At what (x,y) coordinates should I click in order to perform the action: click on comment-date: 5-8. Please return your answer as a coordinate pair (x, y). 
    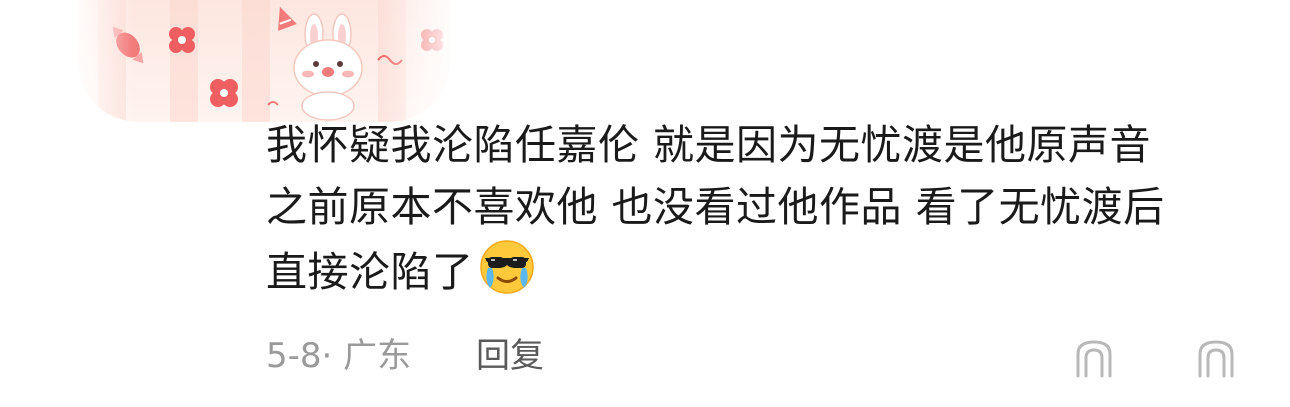
    Looking at the image, I should click on (294, 356).